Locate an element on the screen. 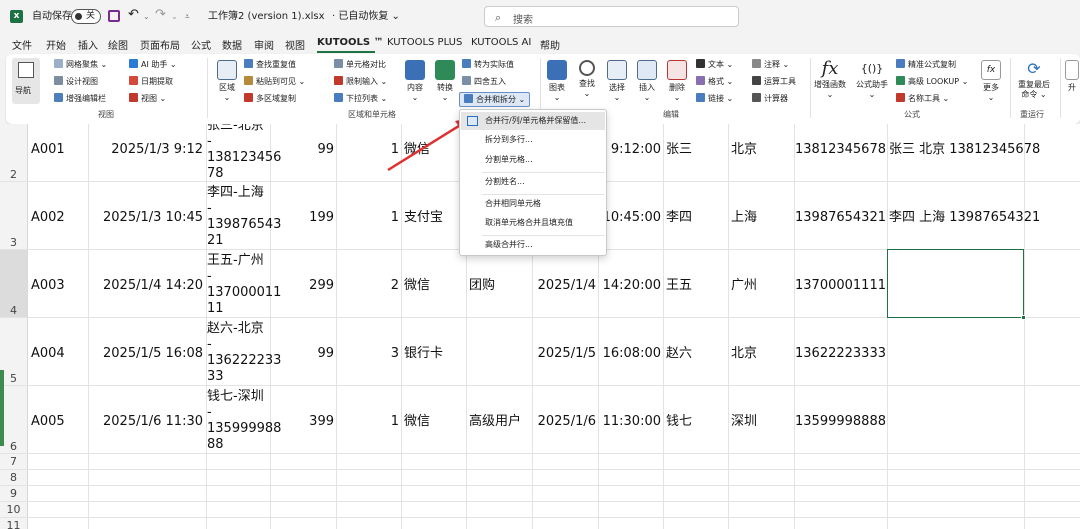 This screenshot has height=529, width=1080. cell: 2025/1/5 16:08 is located at coordinates (153, 354).